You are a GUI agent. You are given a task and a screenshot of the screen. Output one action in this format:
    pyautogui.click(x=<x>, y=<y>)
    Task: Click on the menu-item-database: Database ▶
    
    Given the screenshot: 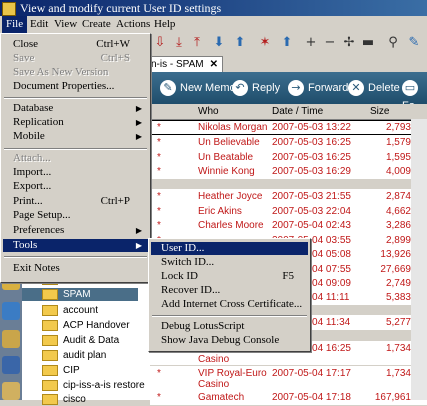 What is the action you would take?
    pyautogui.click(x=75, y=108)
    